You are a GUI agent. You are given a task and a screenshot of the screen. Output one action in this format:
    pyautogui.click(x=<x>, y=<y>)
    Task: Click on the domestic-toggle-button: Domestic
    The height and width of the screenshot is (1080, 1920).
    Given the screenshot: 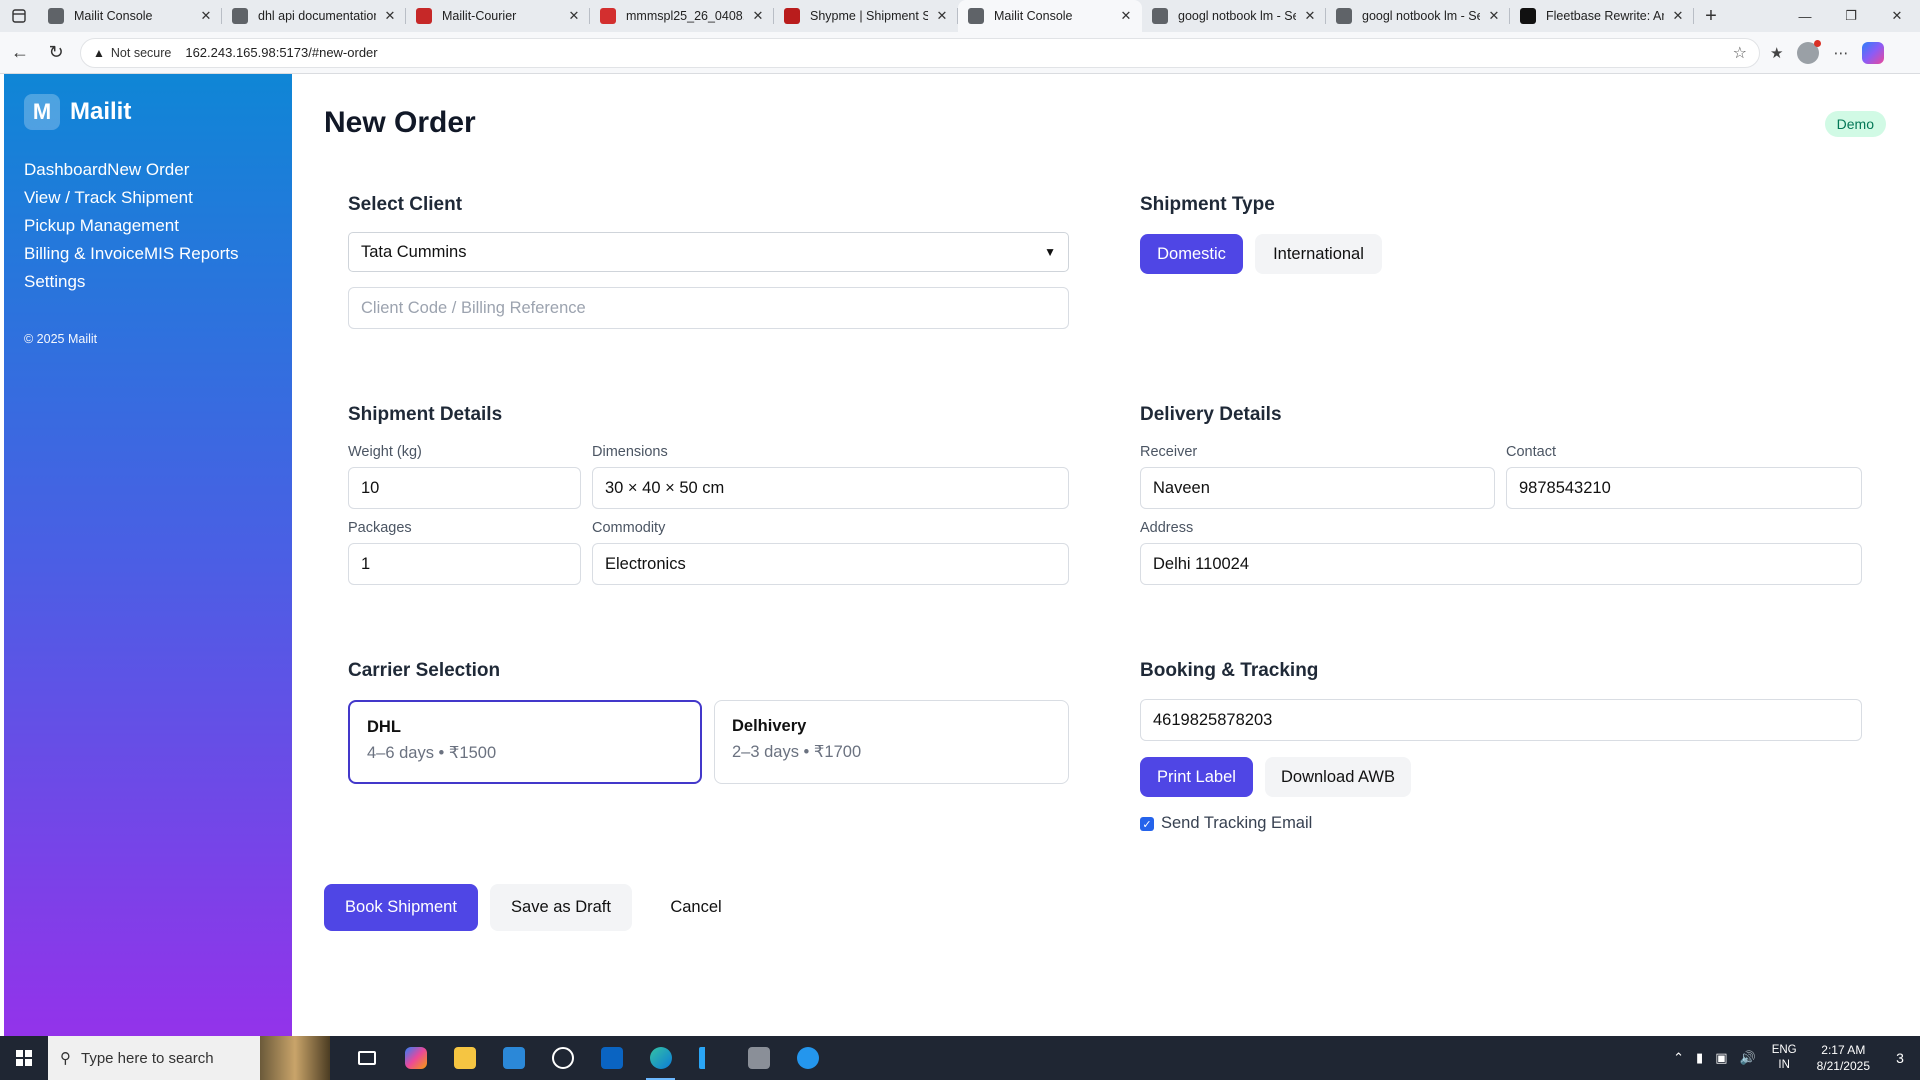 What is the action you would take?
    pyautogui.click(x=1191, y=254)
    